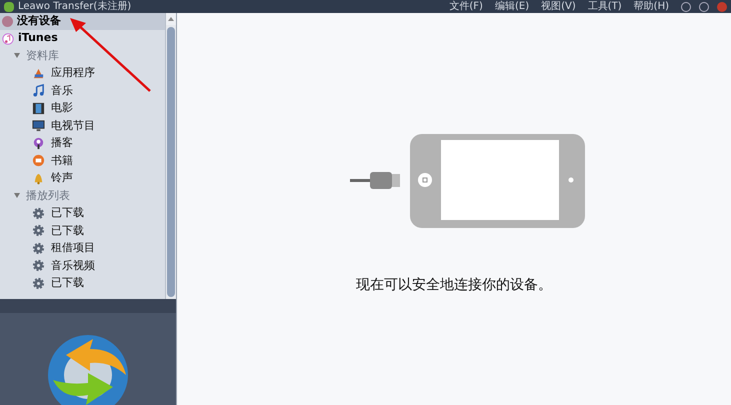 Image resolution: width=731 pixels, height=405 pixels. I want to click on podcast-icon, so click(38, 143).